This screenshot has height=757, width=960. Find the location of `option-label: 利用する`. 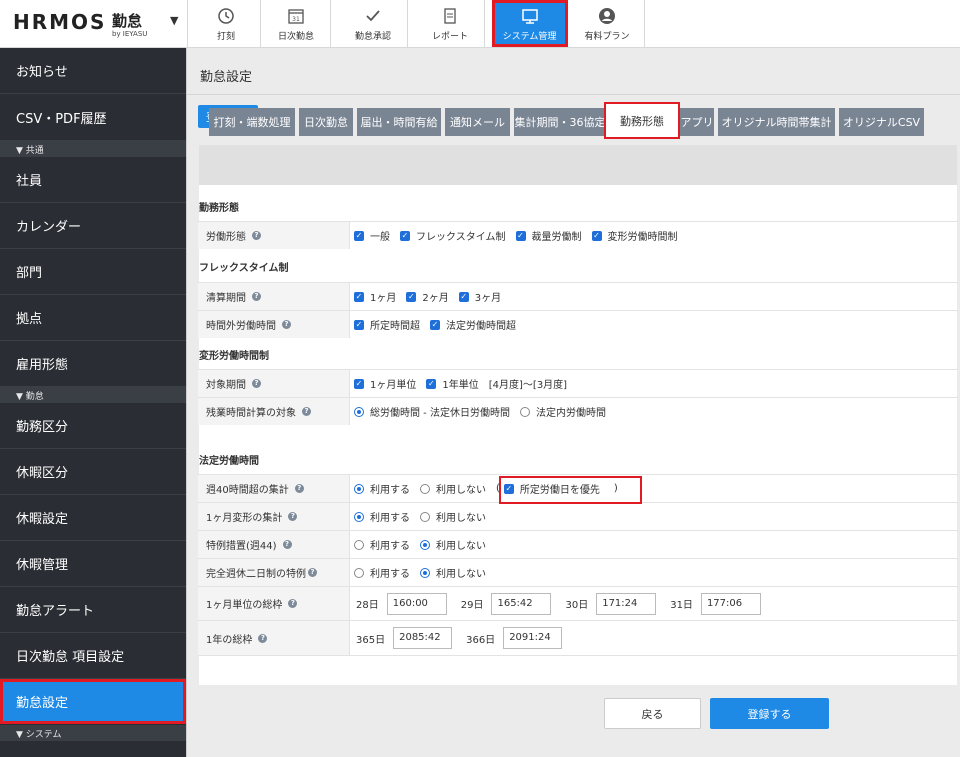

option-label: 利用する is located at coordinates (390, 574).